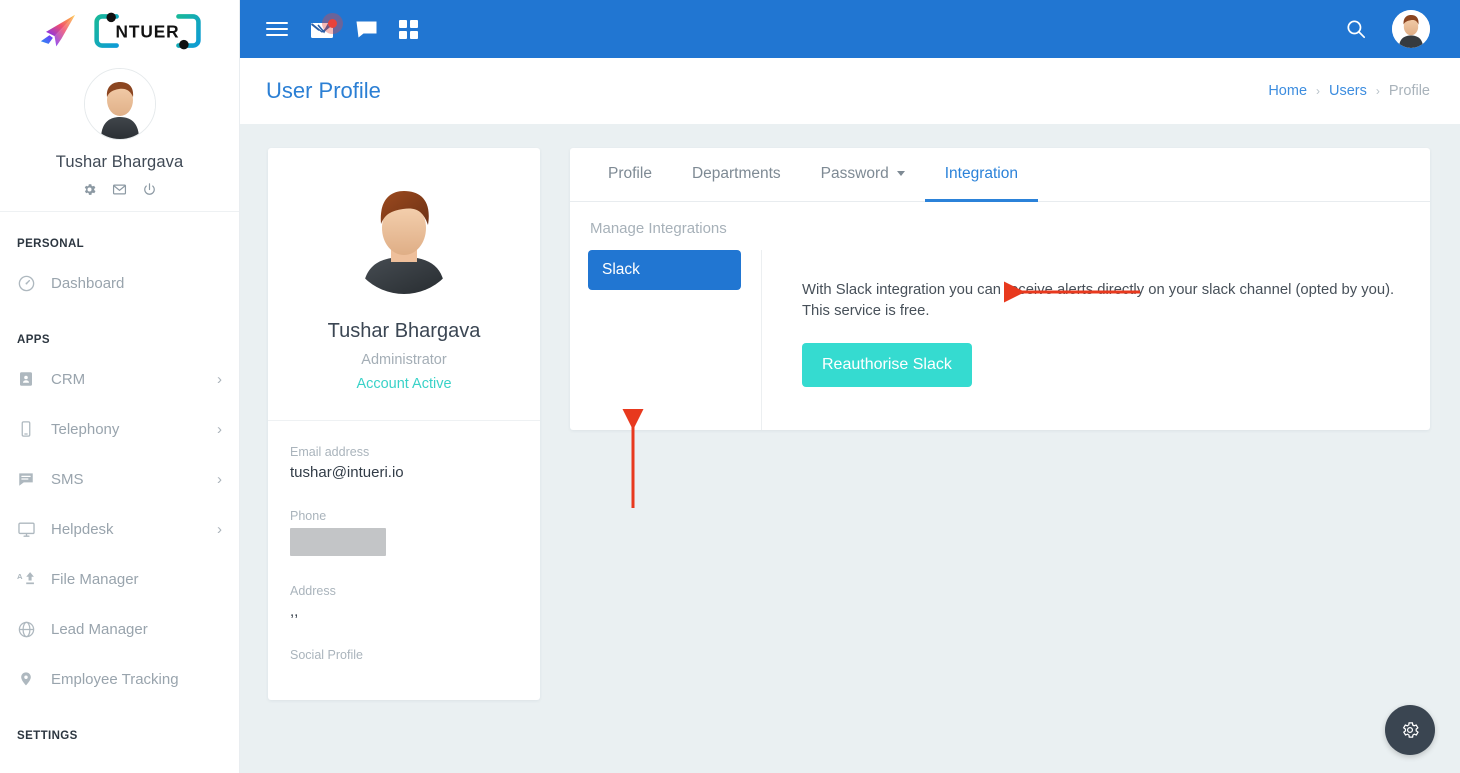 The image size is (1460, 773). Describe the element at coordinates (404, 532) in the screenshot. I see `field-phone: Phone` at that location.